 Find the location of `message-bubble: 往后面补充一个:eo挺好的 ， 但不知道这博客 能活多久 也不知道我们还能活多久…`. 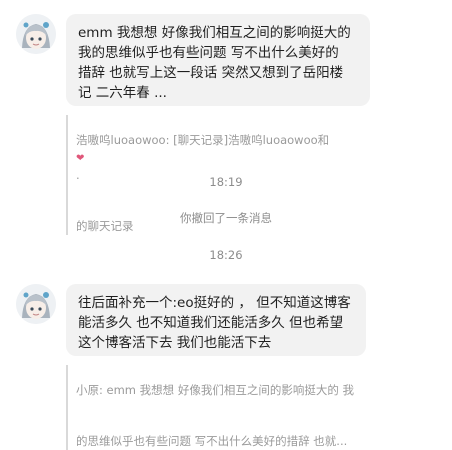

message-bubble: 往后面补充一个:eo挺好的 ， 但不知道这博客 能活多久 也不知道我们还能活多久… is located at coordinates (216, 320).